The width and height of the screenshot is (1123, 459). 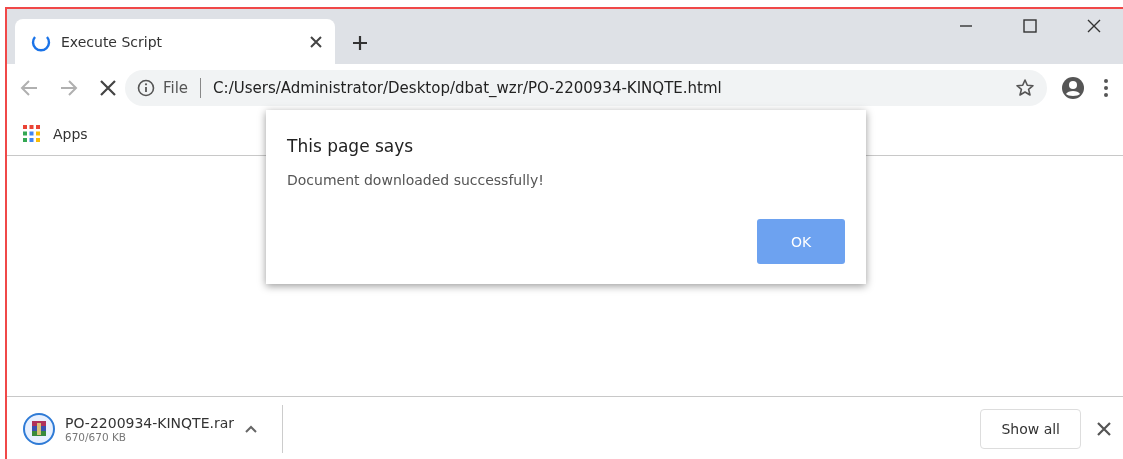 I want to click on browser-tab: Execute Script, so click(x=175, y=41).